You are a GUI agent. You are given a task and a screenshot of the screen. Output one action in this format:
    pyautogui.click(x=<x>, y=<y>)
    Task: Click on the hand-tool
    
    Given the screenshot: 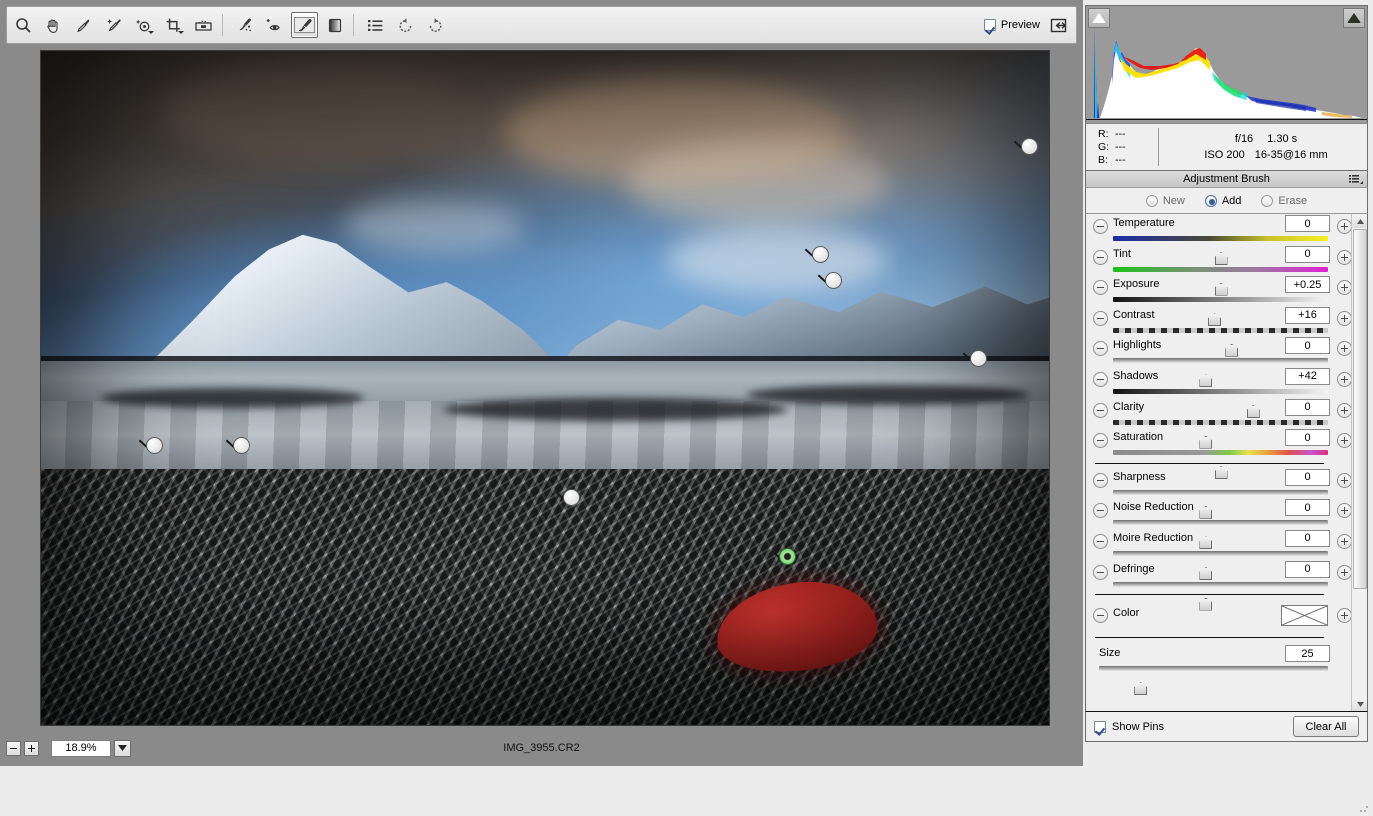 What is the action you would take?
    pyautogui.click(x=53, y=25)
    